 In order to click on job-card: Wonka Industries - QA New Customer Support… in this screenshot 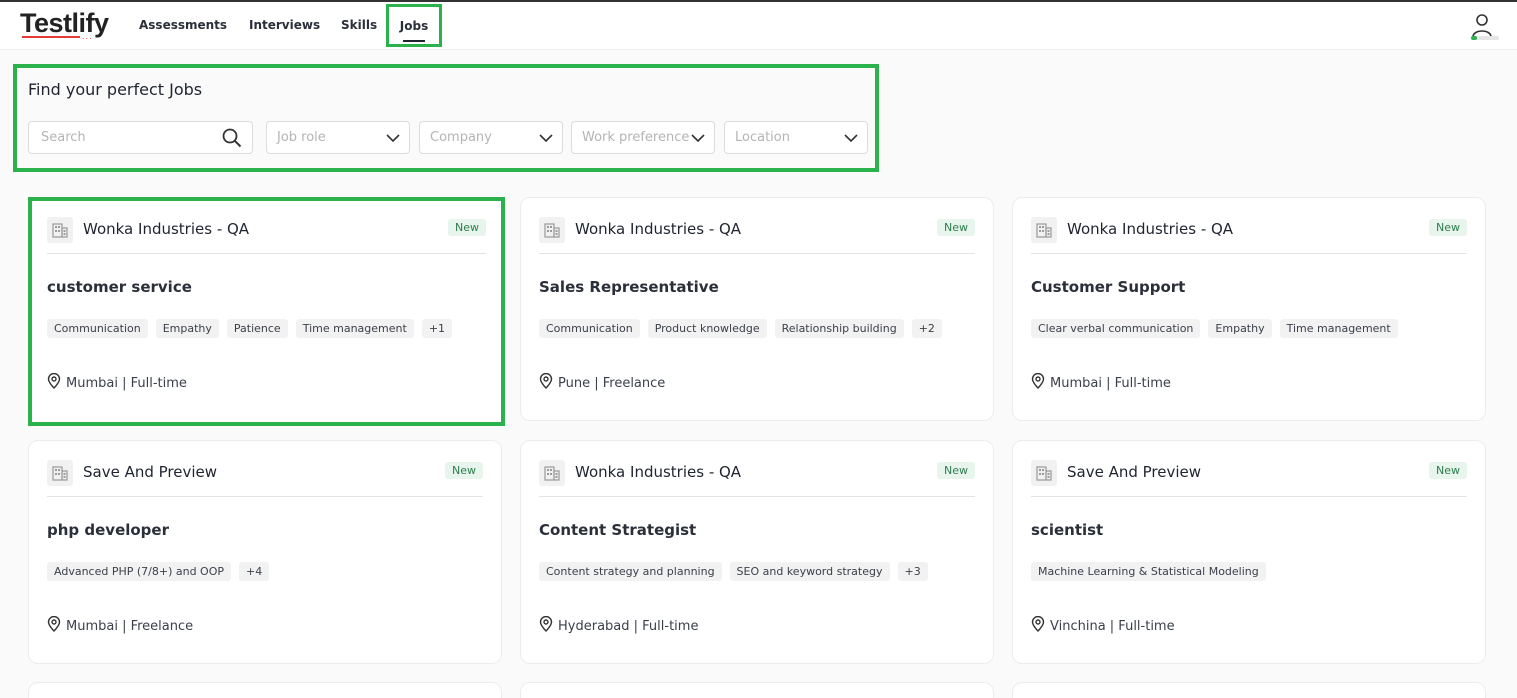, I will do `click(1249, 309)`.